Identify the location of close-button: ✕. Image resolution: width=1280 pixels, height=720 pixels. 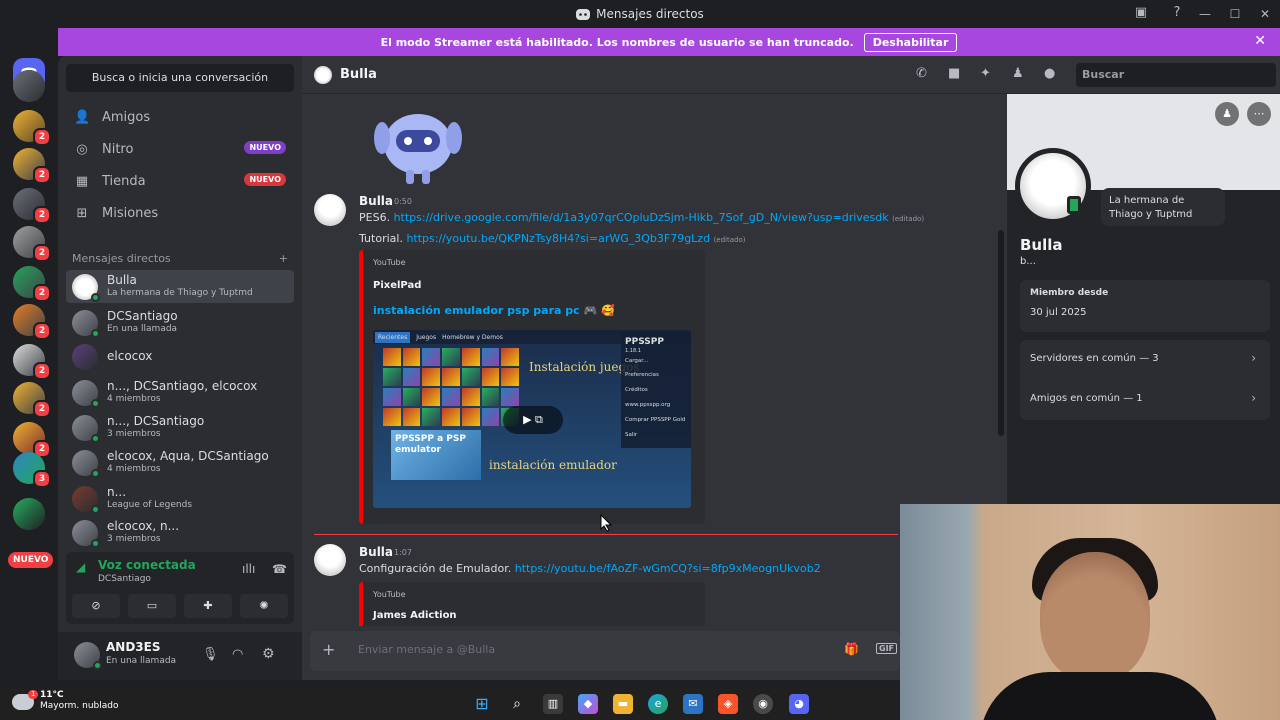
(1265, 14).